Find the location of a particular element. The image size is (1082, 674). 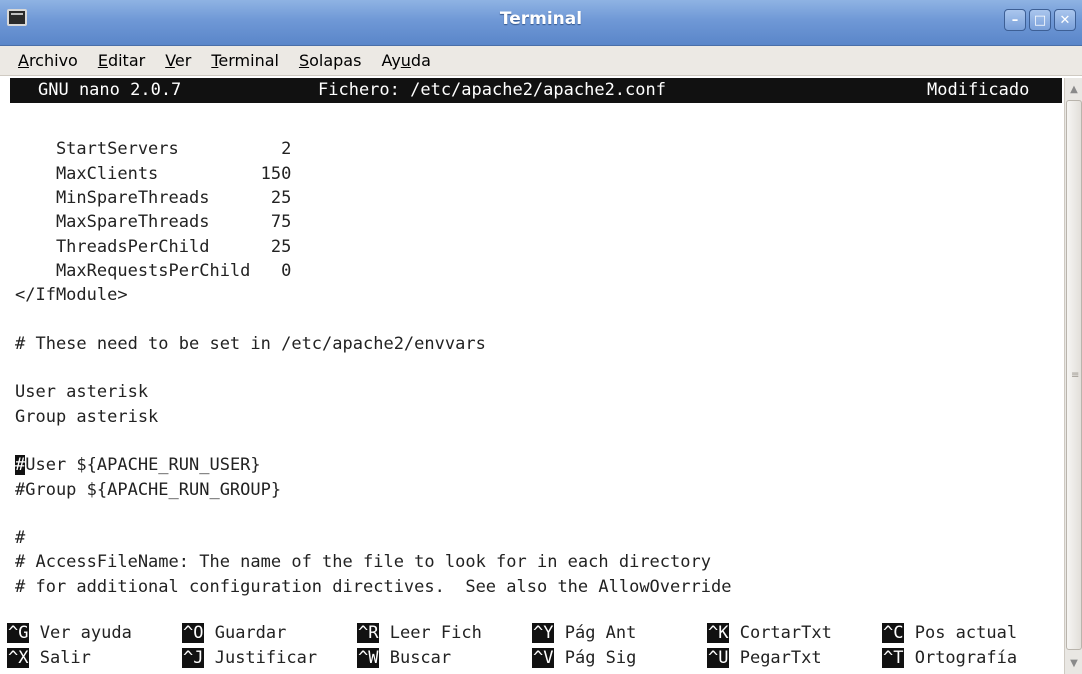

window-title: Terminal is located at coordinates (541, 19).